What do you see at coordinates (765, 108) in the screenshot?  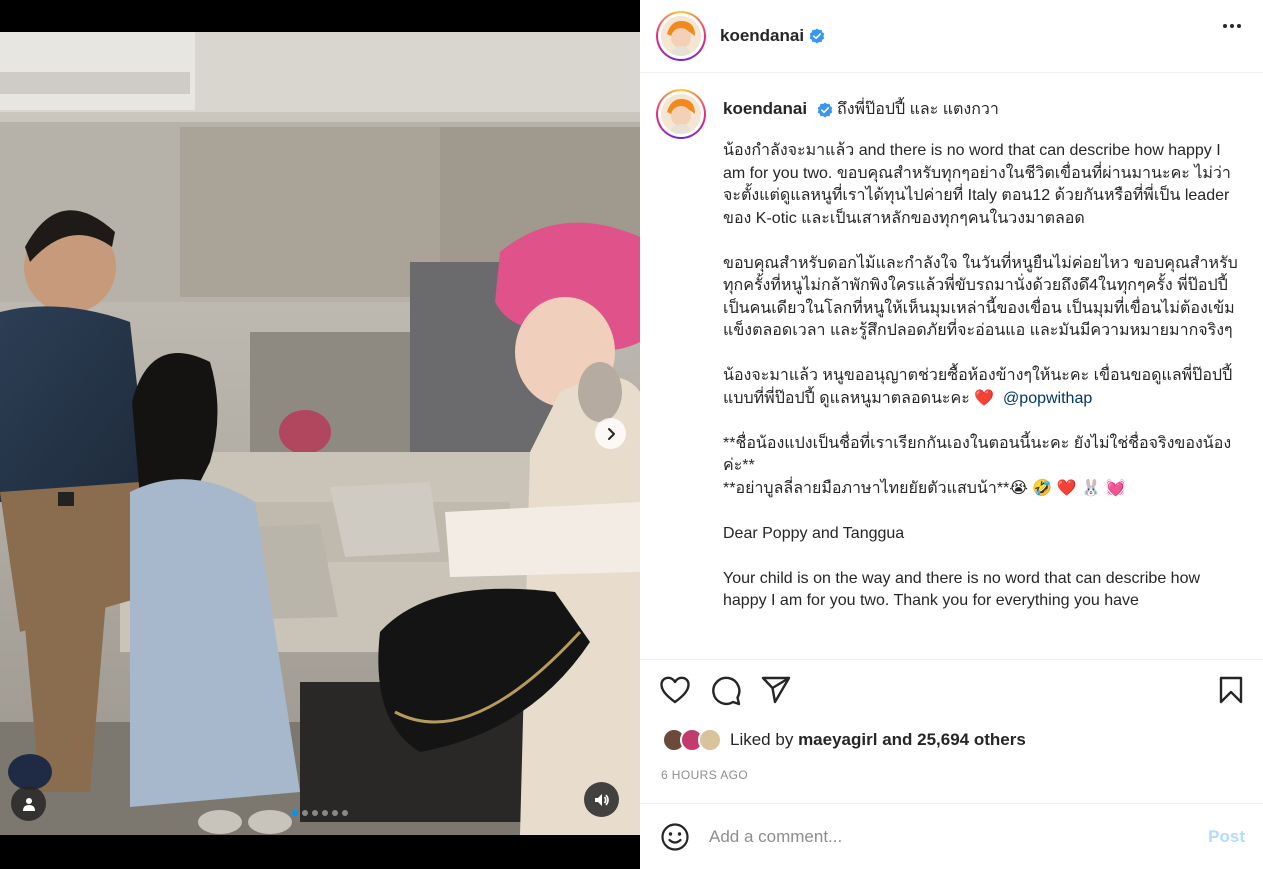 I see `caption-author-username: koendanai` at bounding box center [765, 108].